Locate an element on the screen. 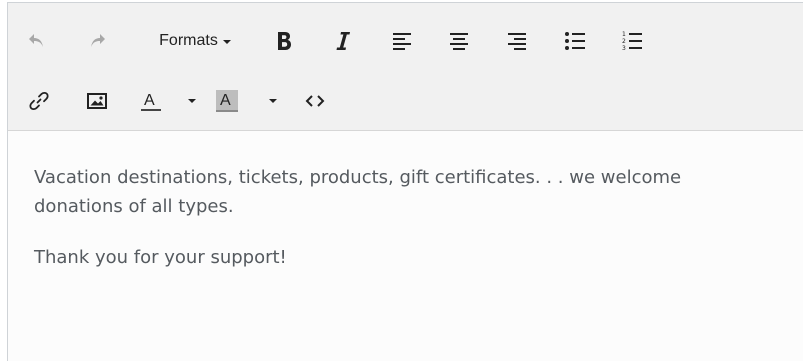  italic-button is located at coordinates (343, 41).